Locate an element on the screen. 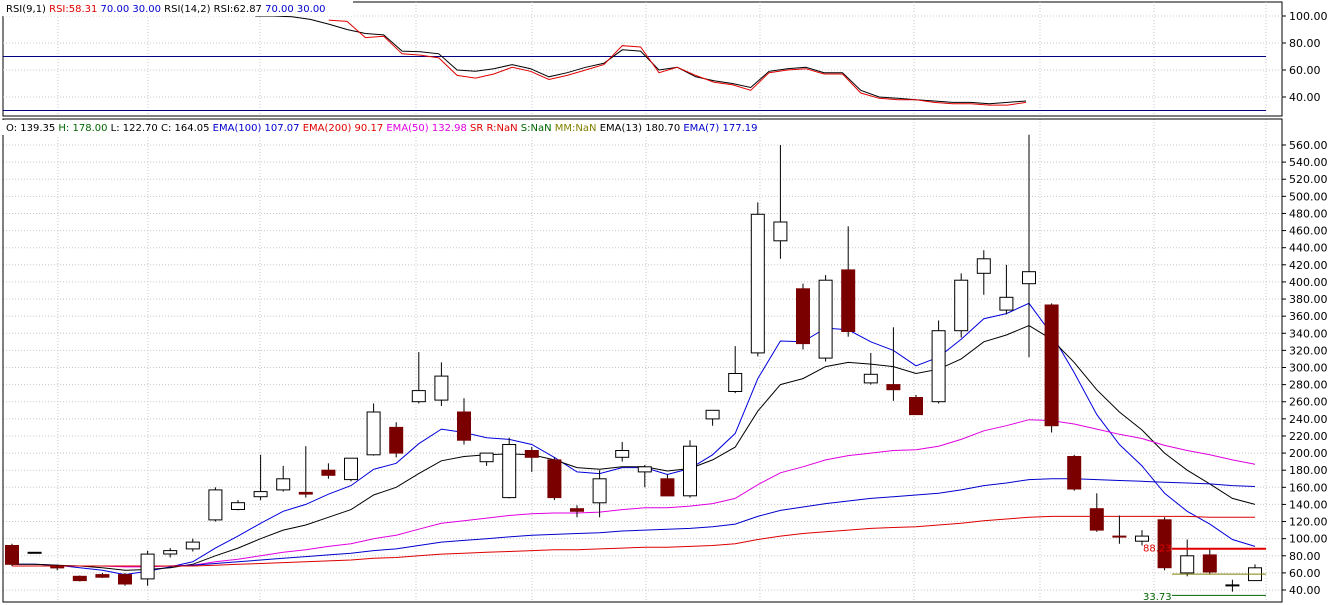  support-label: 33.73 is located at coordinates (1157, 597).